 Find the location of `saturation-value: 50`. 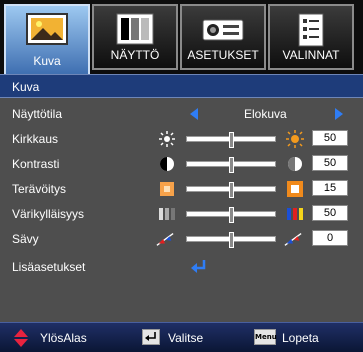

saturation-value: 50 is located at coordinates (330, 213).